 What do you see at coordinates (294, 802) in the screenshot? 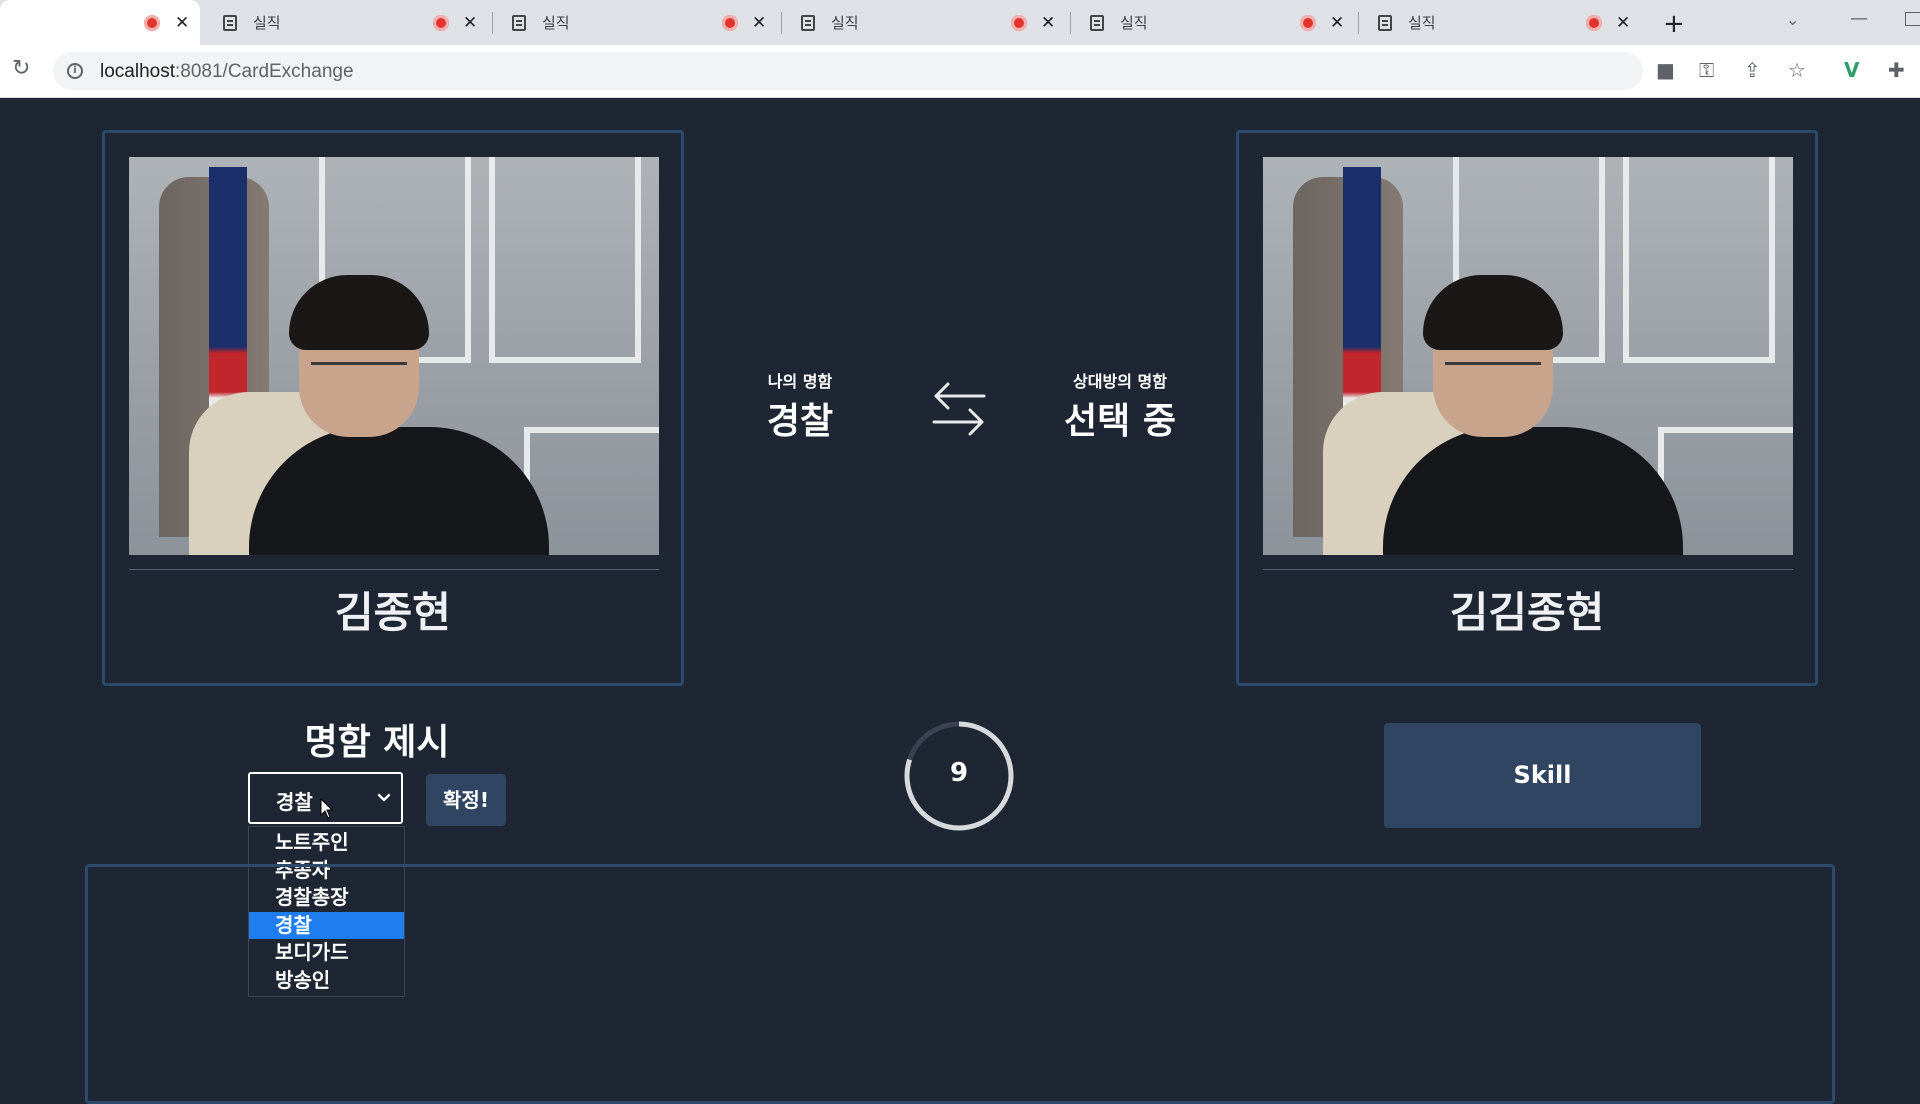
I see `card-select-value: 경찰` at bounding box center [294, 802].